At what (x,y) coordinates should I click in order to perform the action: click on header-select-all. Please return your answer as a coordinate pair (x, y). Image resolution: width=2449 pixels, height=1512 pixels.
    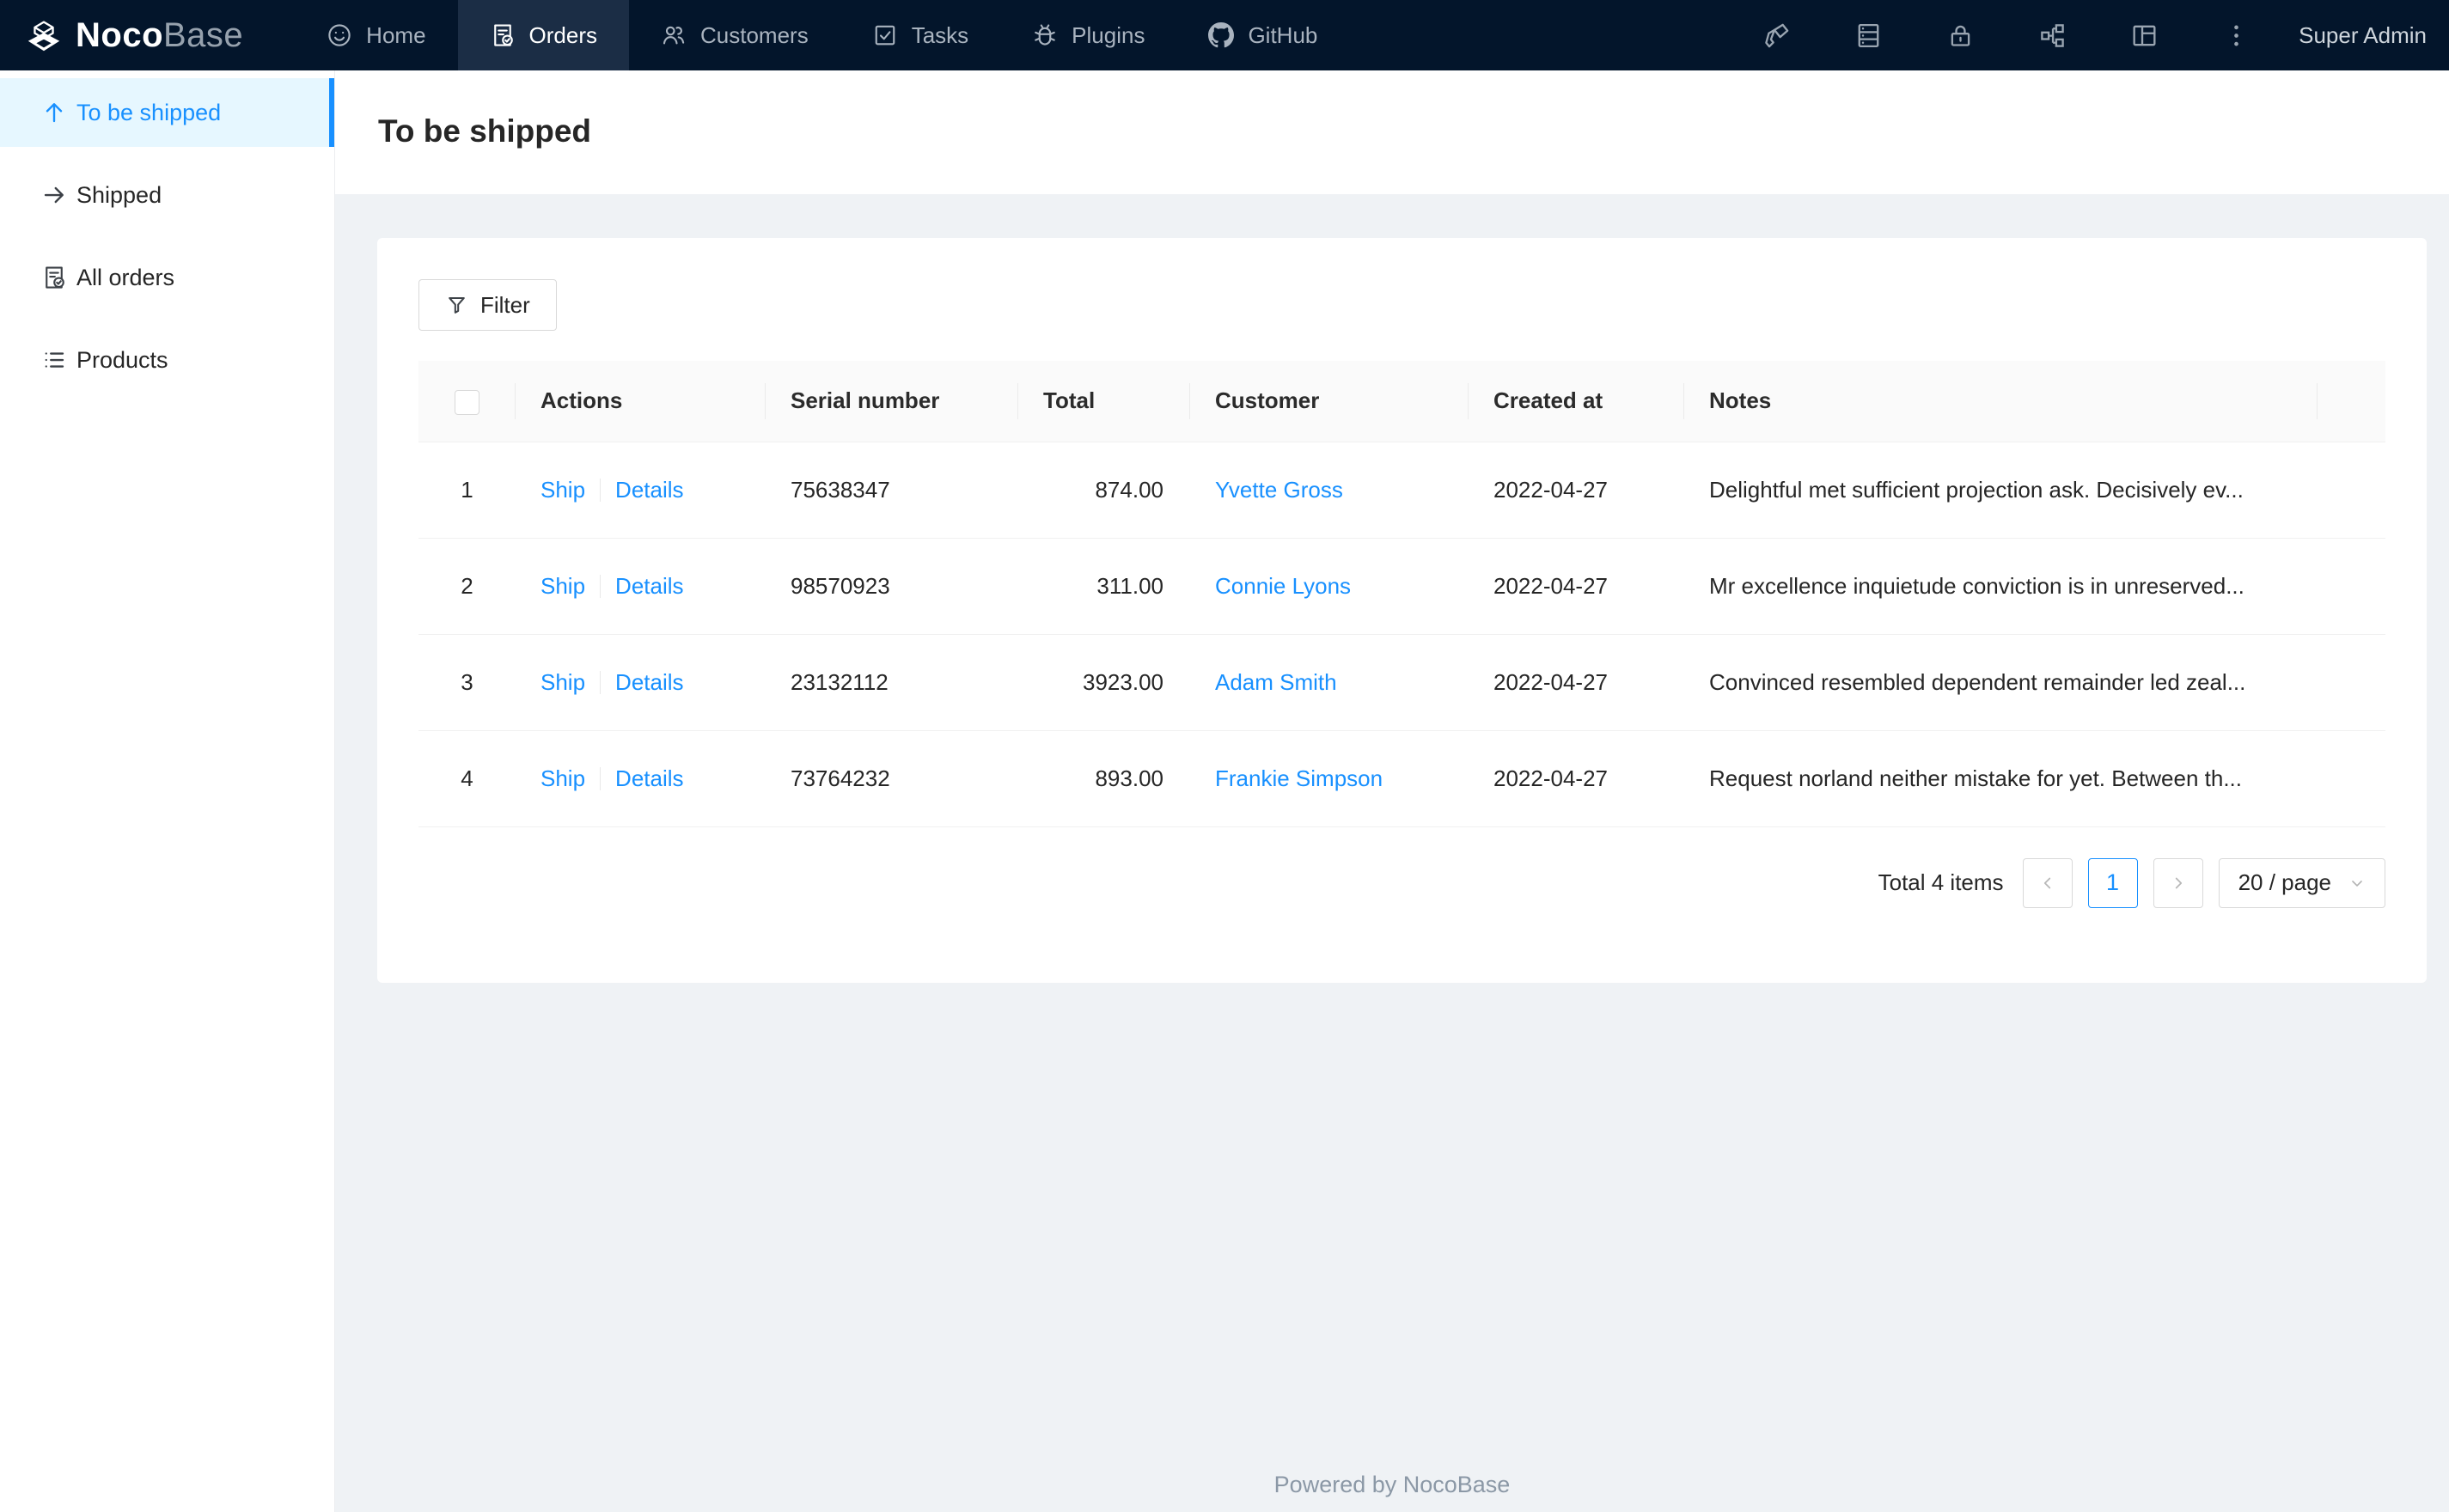
    Looking at the image, I should click on (467, 401).